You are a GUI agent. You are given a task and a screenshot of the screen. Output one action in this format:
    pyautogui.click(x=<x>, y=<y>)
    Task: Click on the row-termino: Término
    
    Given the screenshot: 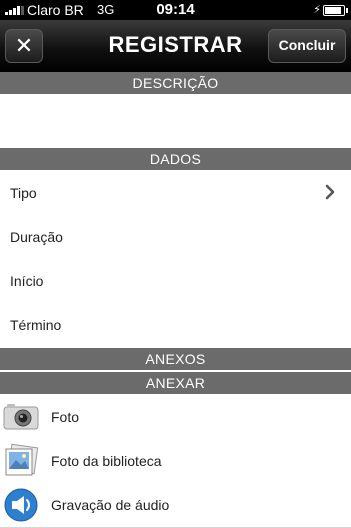 What is the action you would take?
    pyautogui.click(x=175, y=325)
    